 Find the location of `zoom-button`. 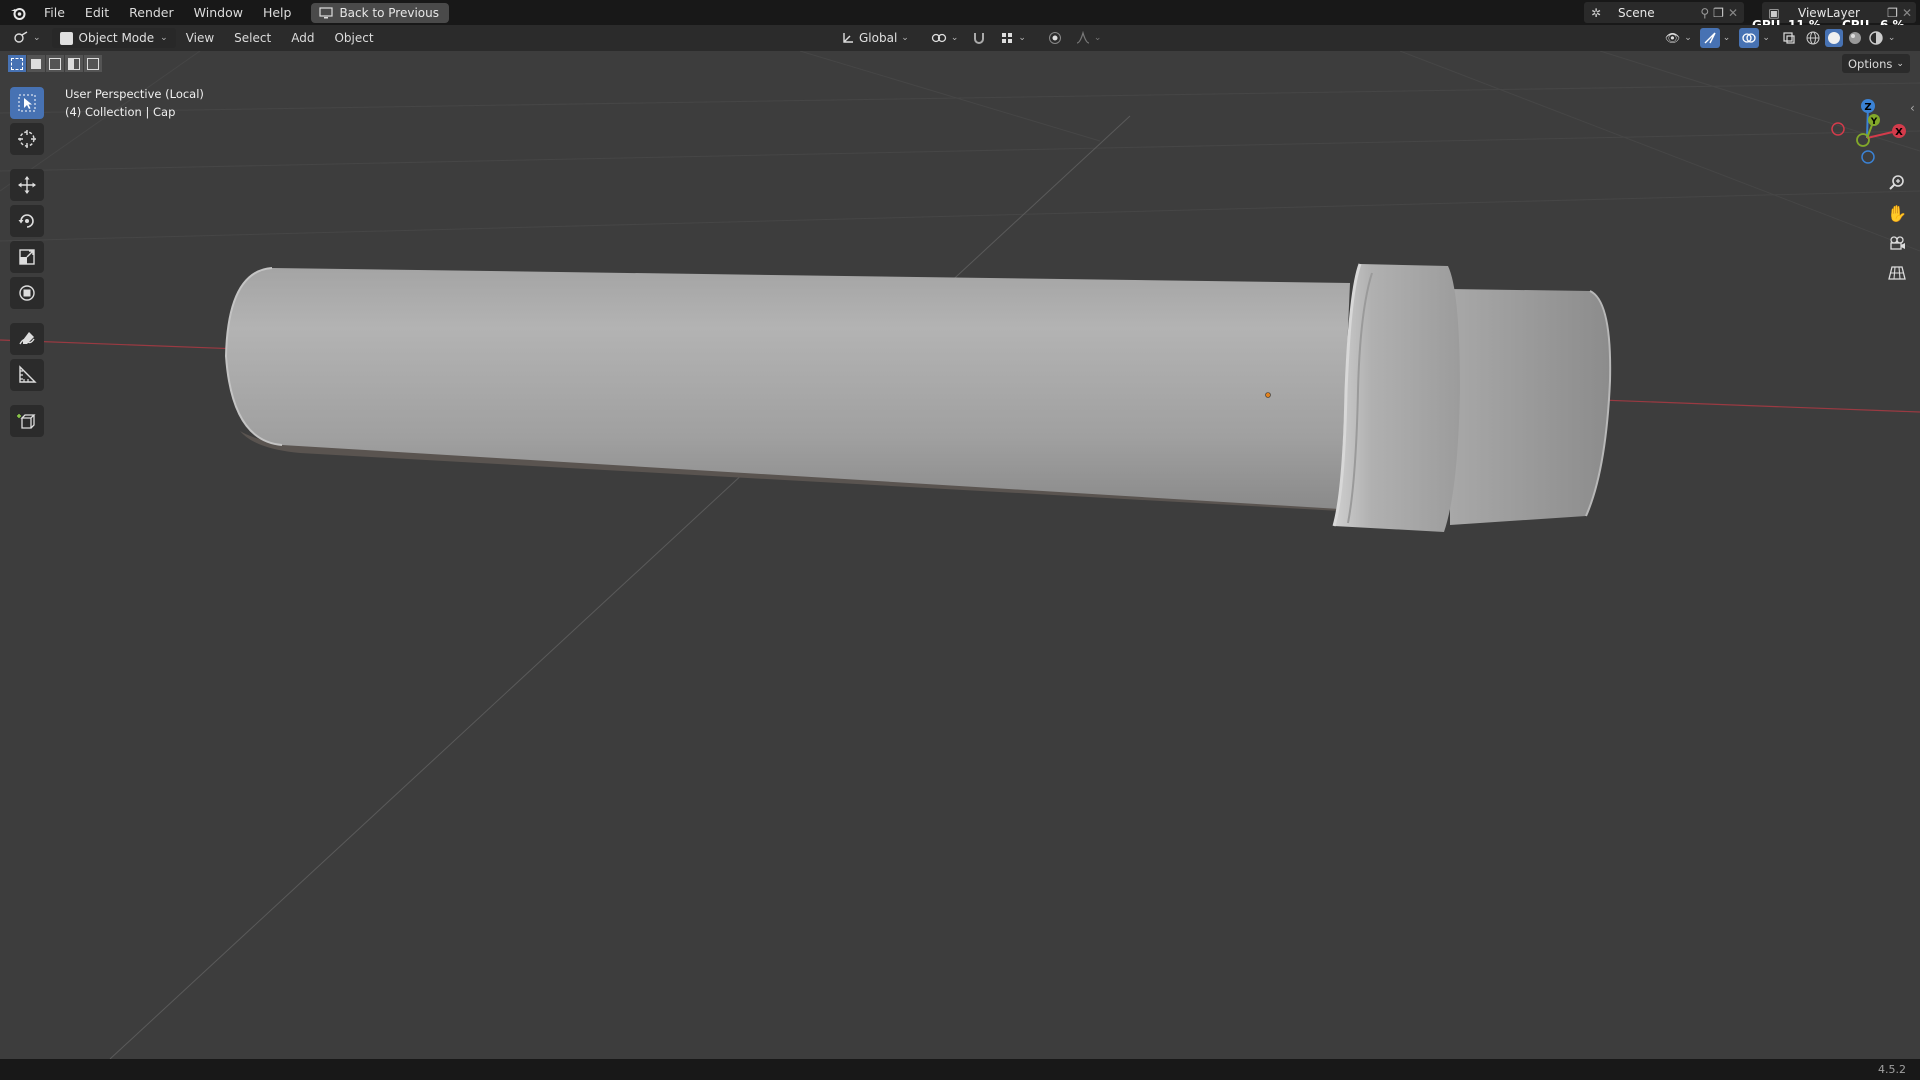

zoom-button is located at coordinates (1897, 183).